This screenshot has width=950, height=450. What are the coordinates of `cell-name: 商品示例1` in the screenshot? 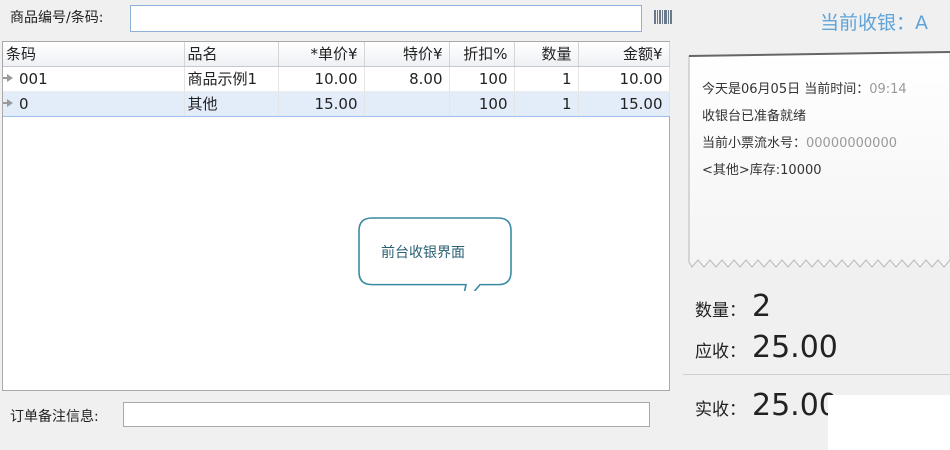 It's located at (231, 79).